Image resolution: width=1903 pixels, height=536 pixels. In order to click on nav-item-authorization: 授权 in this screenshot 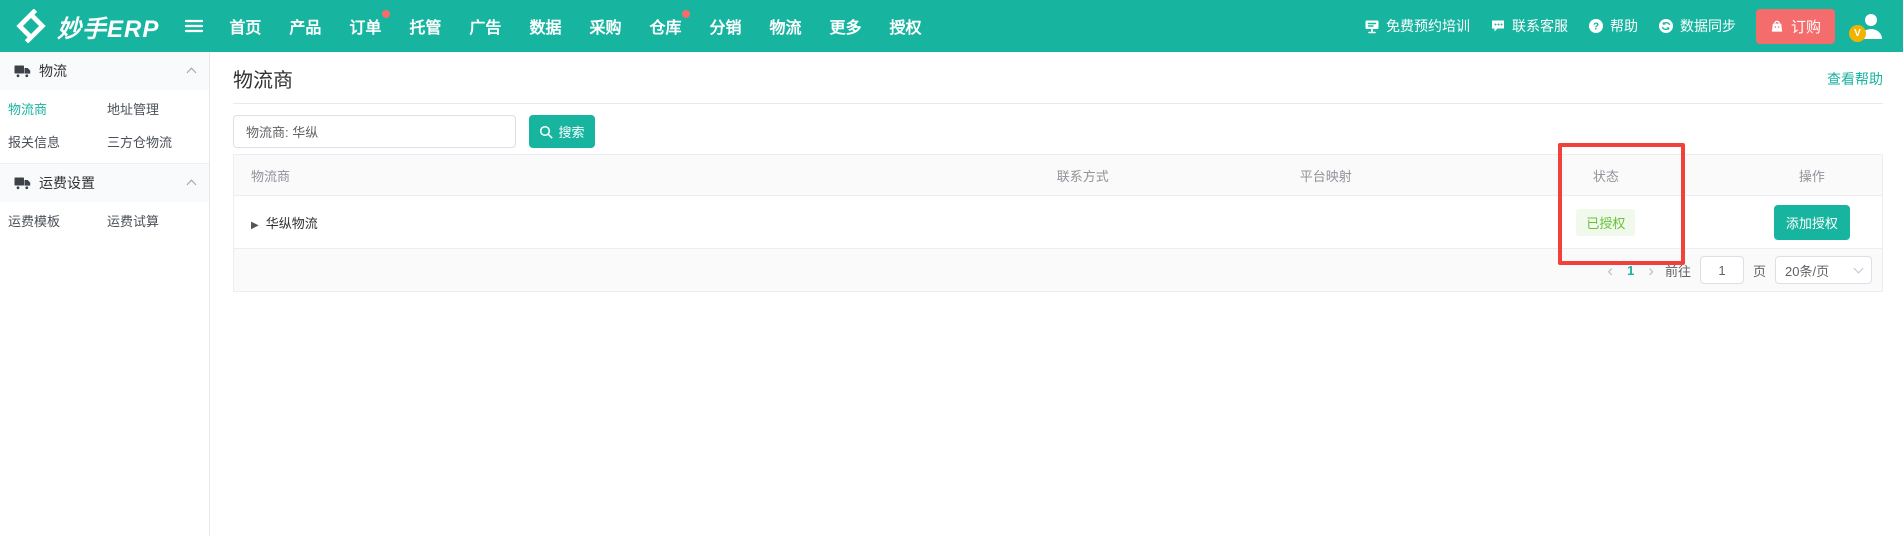, I will do `click(906, 26)`.